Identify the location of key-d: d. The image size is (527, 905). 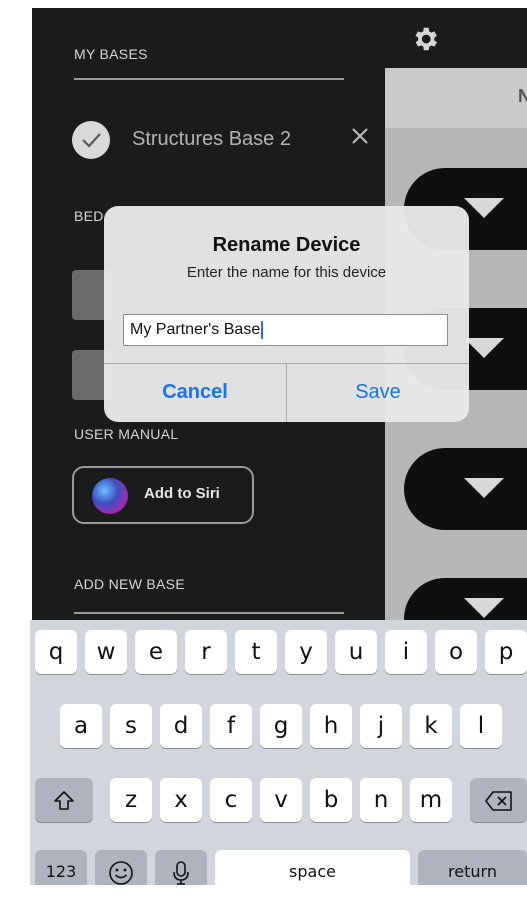
(181, 726).